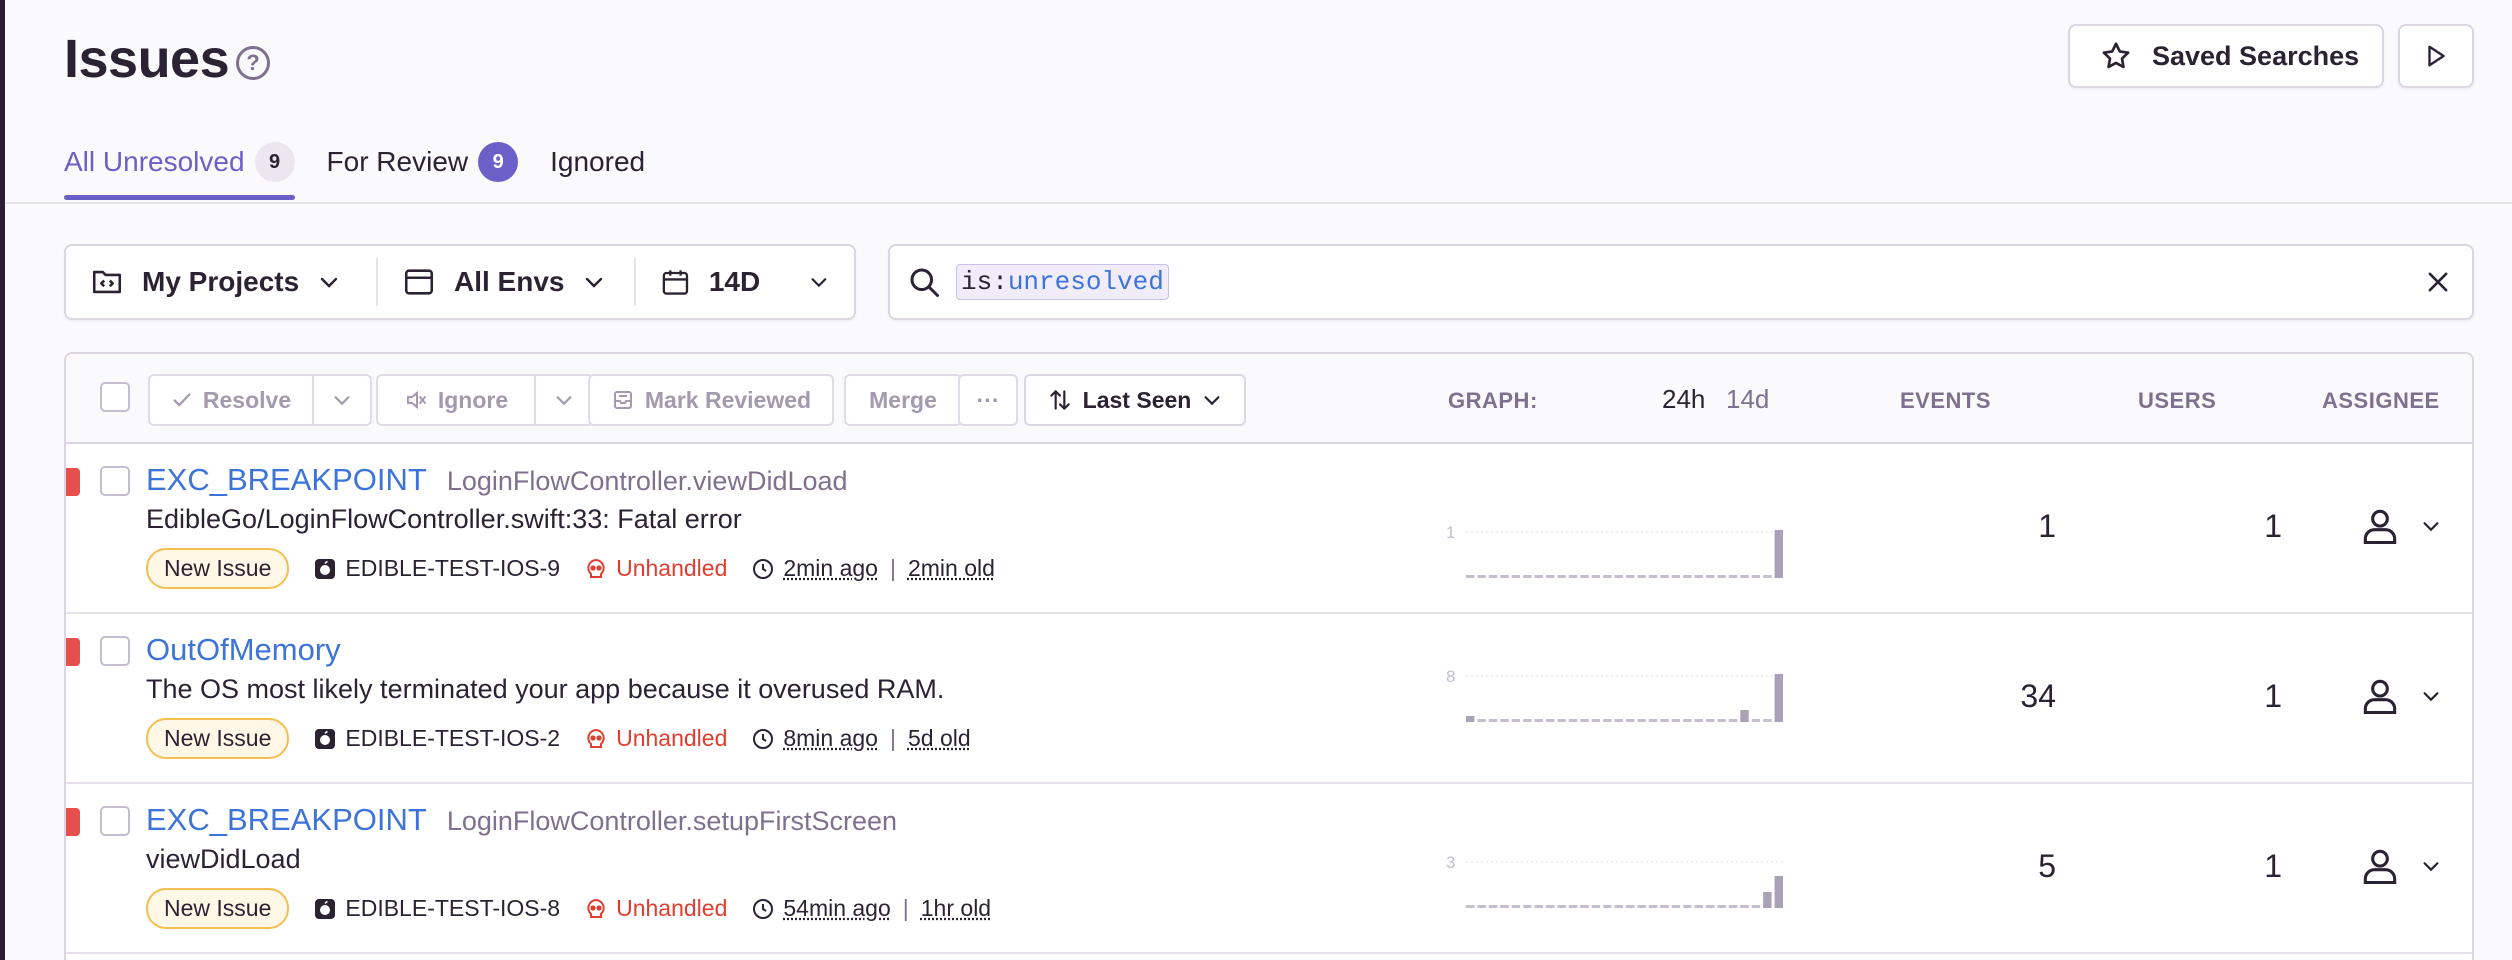 The image size is (2512, 960). Describe the element at coordinates (1683, 399) in the screenshot. I see `graph-period-24h: 24h` at that location.